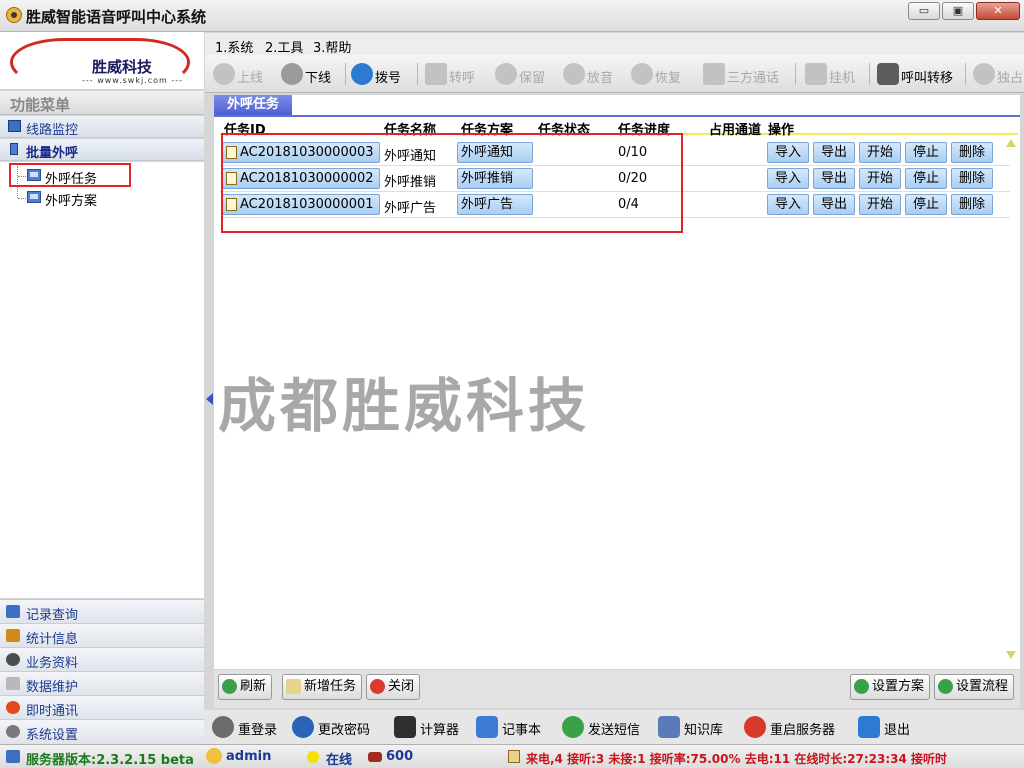  Describe the element at coordinates (487, 727) in the screenshot. I see `notepad-icon` at that location.